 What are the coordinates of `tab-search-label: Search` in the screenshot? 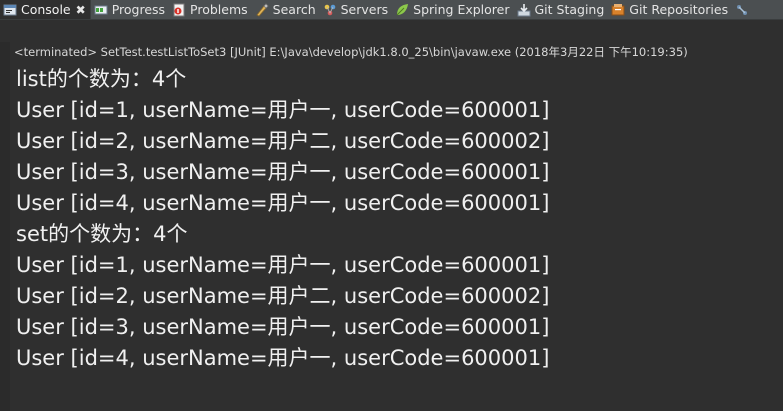 It's located at (294, 9).